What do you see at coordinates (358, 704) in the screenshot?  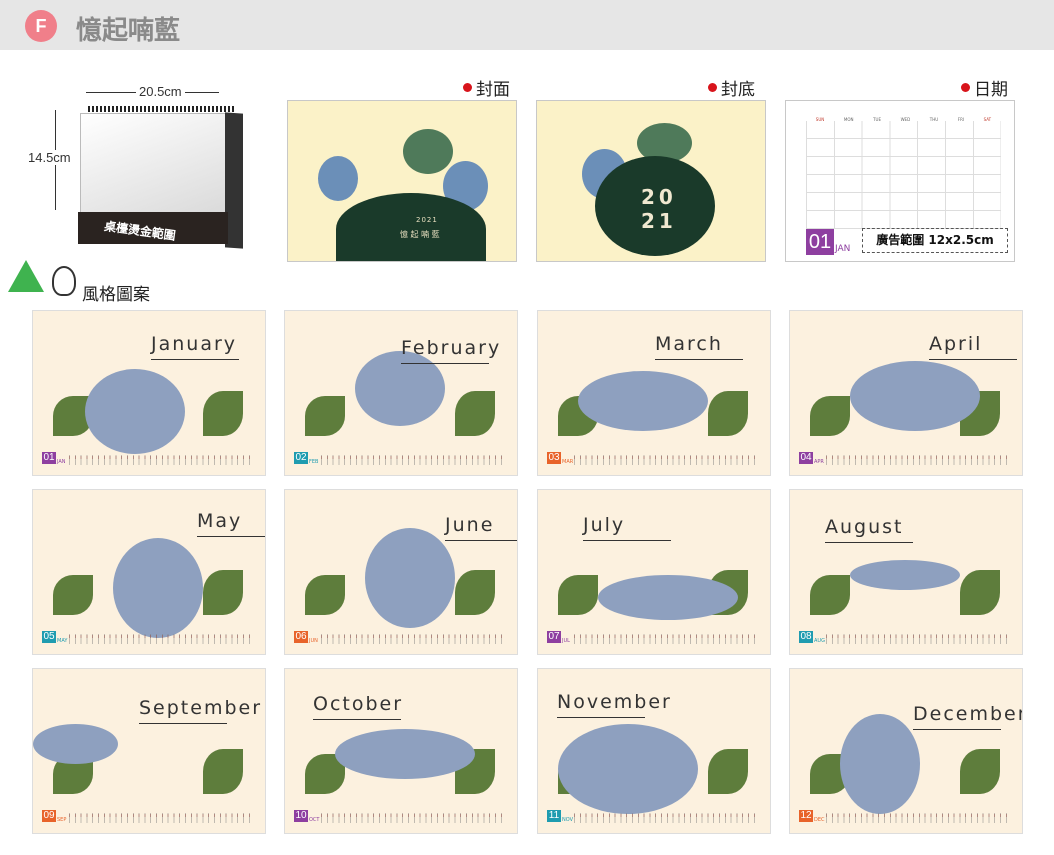 I see `month-name: October` at bounding box center [358, 704].